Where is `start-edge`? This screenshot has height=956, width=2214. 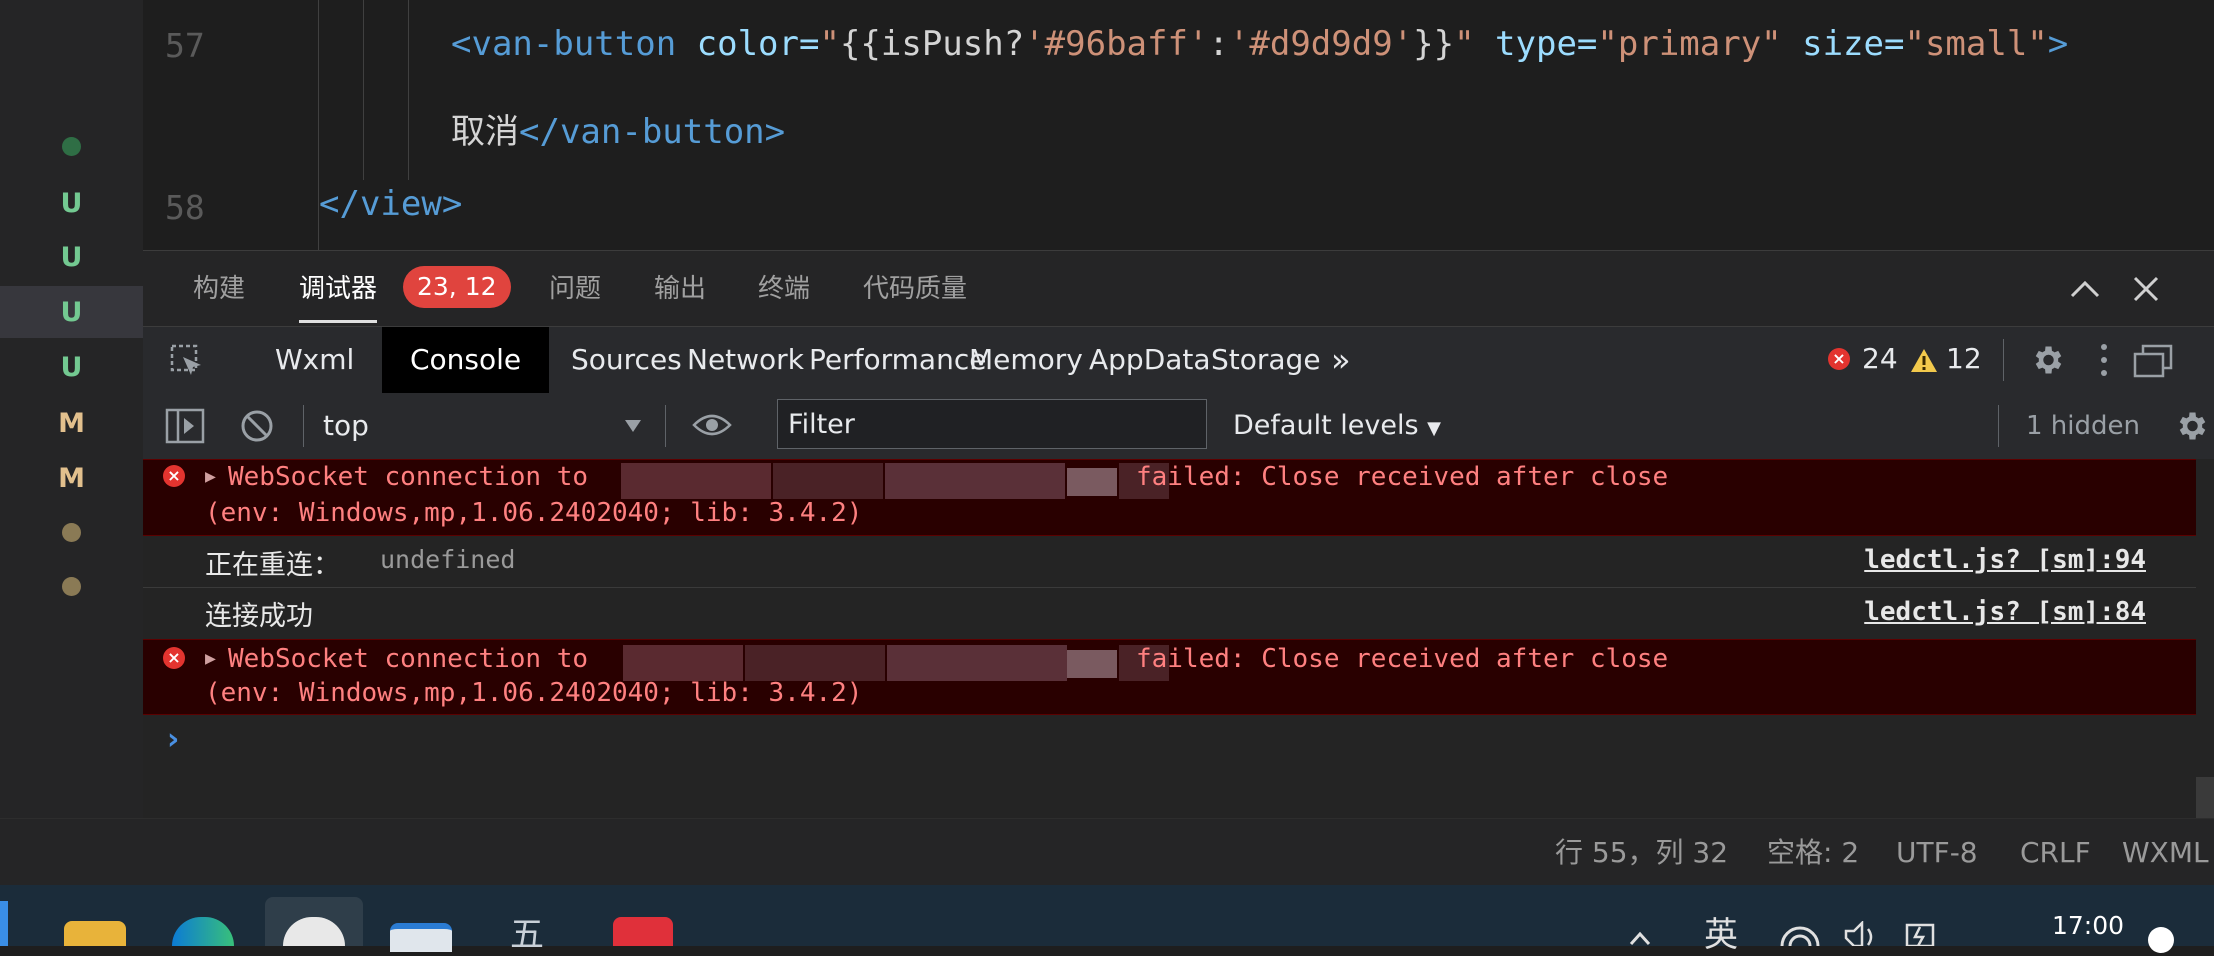 start-edge is located at coordinates (4, 923).